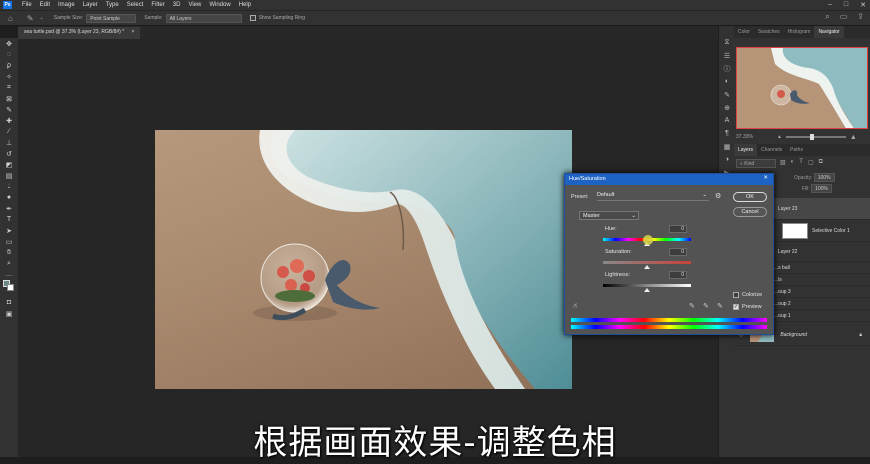 This screenshot has width=870, height=464. Describe the element at coordinates (9, 241) in the screenshot. I see `shape-tool-icon: ▭` at that location.